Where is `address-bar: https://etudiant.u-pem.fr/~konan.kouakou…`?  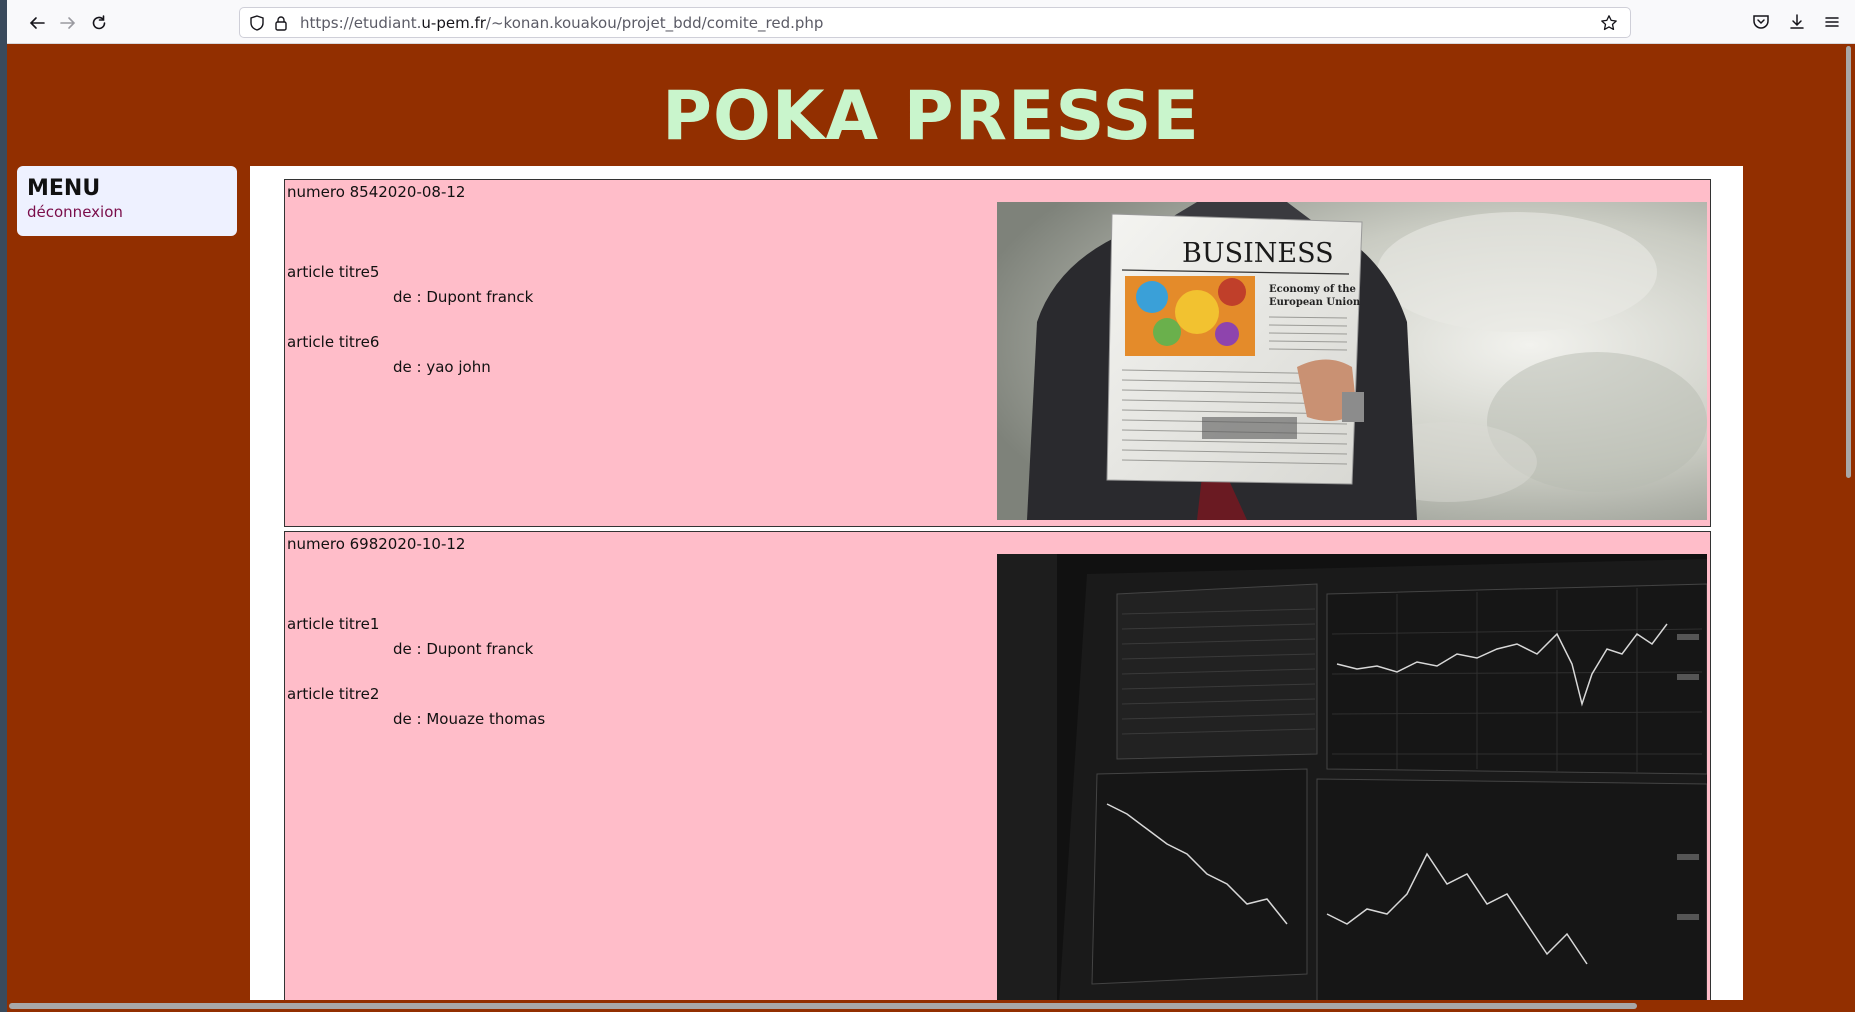
address-bar: https://etudiant.u-pem.fr/~konan.kouakou… is located at coordinates (935, 22).